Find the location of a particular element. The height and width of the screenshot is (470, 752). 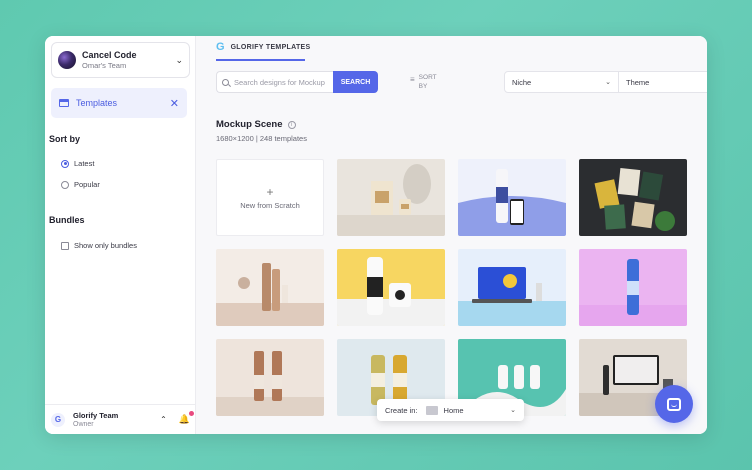

brand-tab: G GLORIFY TEMPLATES is located at coordinates (263, 47).